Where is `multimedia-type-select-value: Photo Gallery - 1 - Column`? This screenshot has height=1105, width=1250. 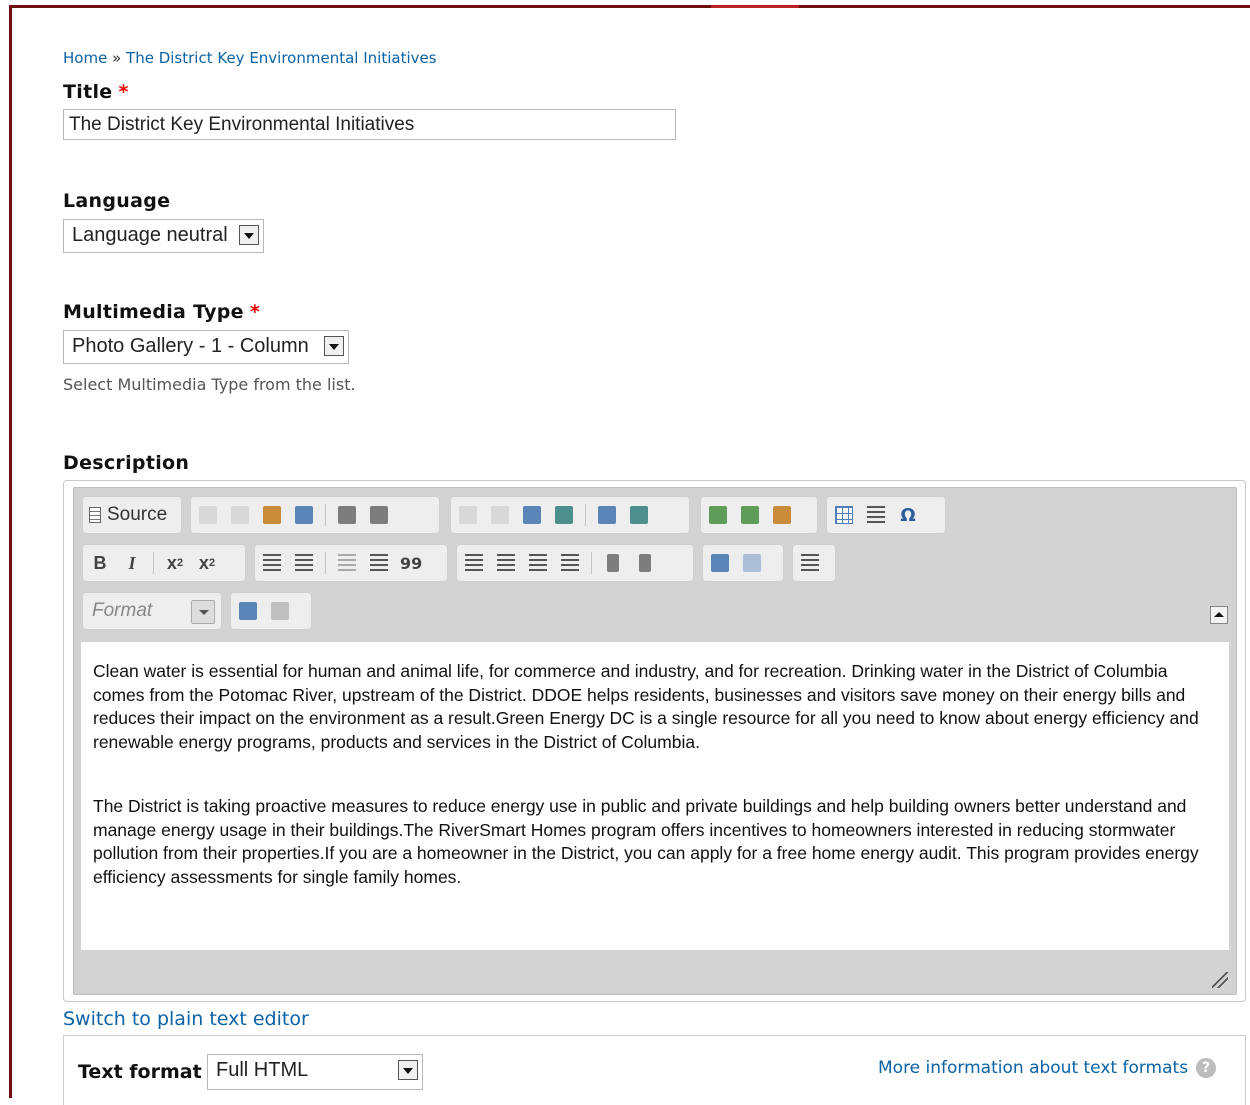 multimedia-type-select-value: Photo Gallery - 1 - Column is located at coordinates (190, 346).